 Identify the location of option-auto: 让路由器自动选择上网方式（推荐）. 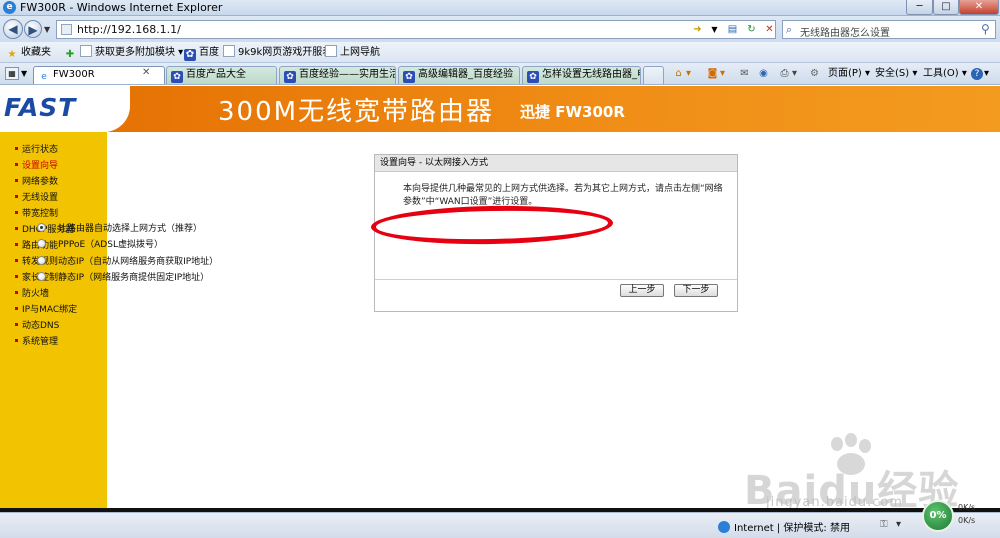
(119, 229).